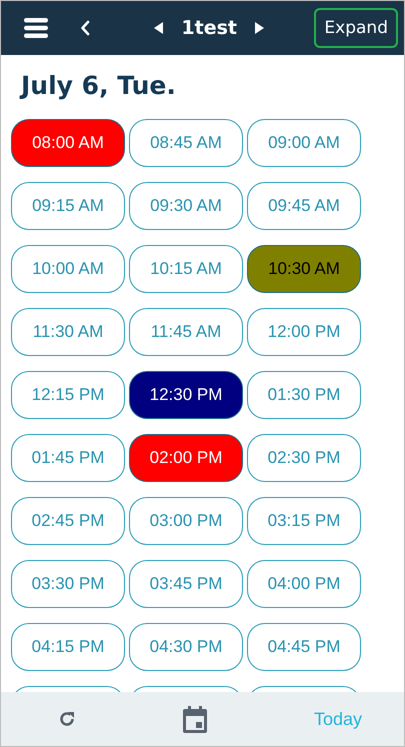 This screenshot has height=747, width=405. I want to click on time-slot: 12:15 PM, so click(68, 395).